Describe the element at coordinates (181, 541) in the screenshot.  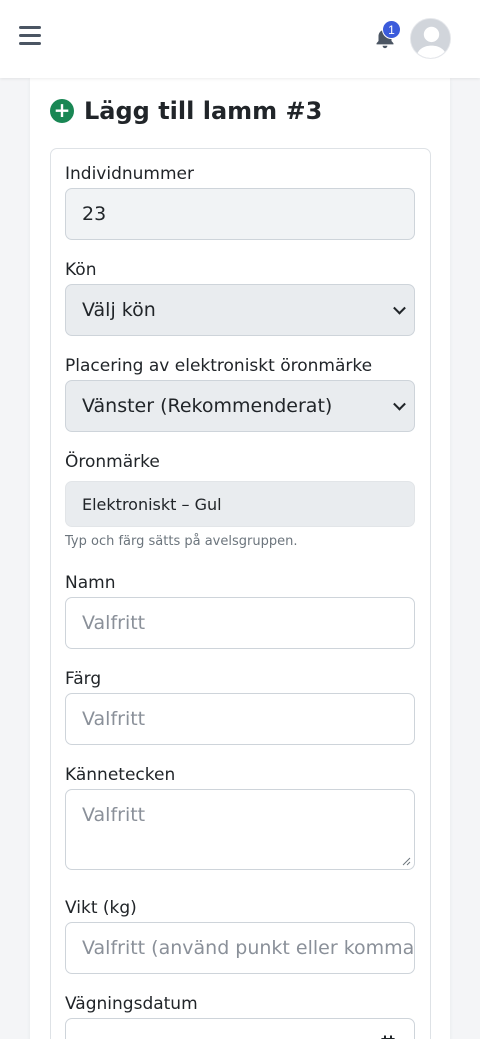
I see `oronmarke-hint: Typ och färg sätts på avelsgruppen.` at that location.